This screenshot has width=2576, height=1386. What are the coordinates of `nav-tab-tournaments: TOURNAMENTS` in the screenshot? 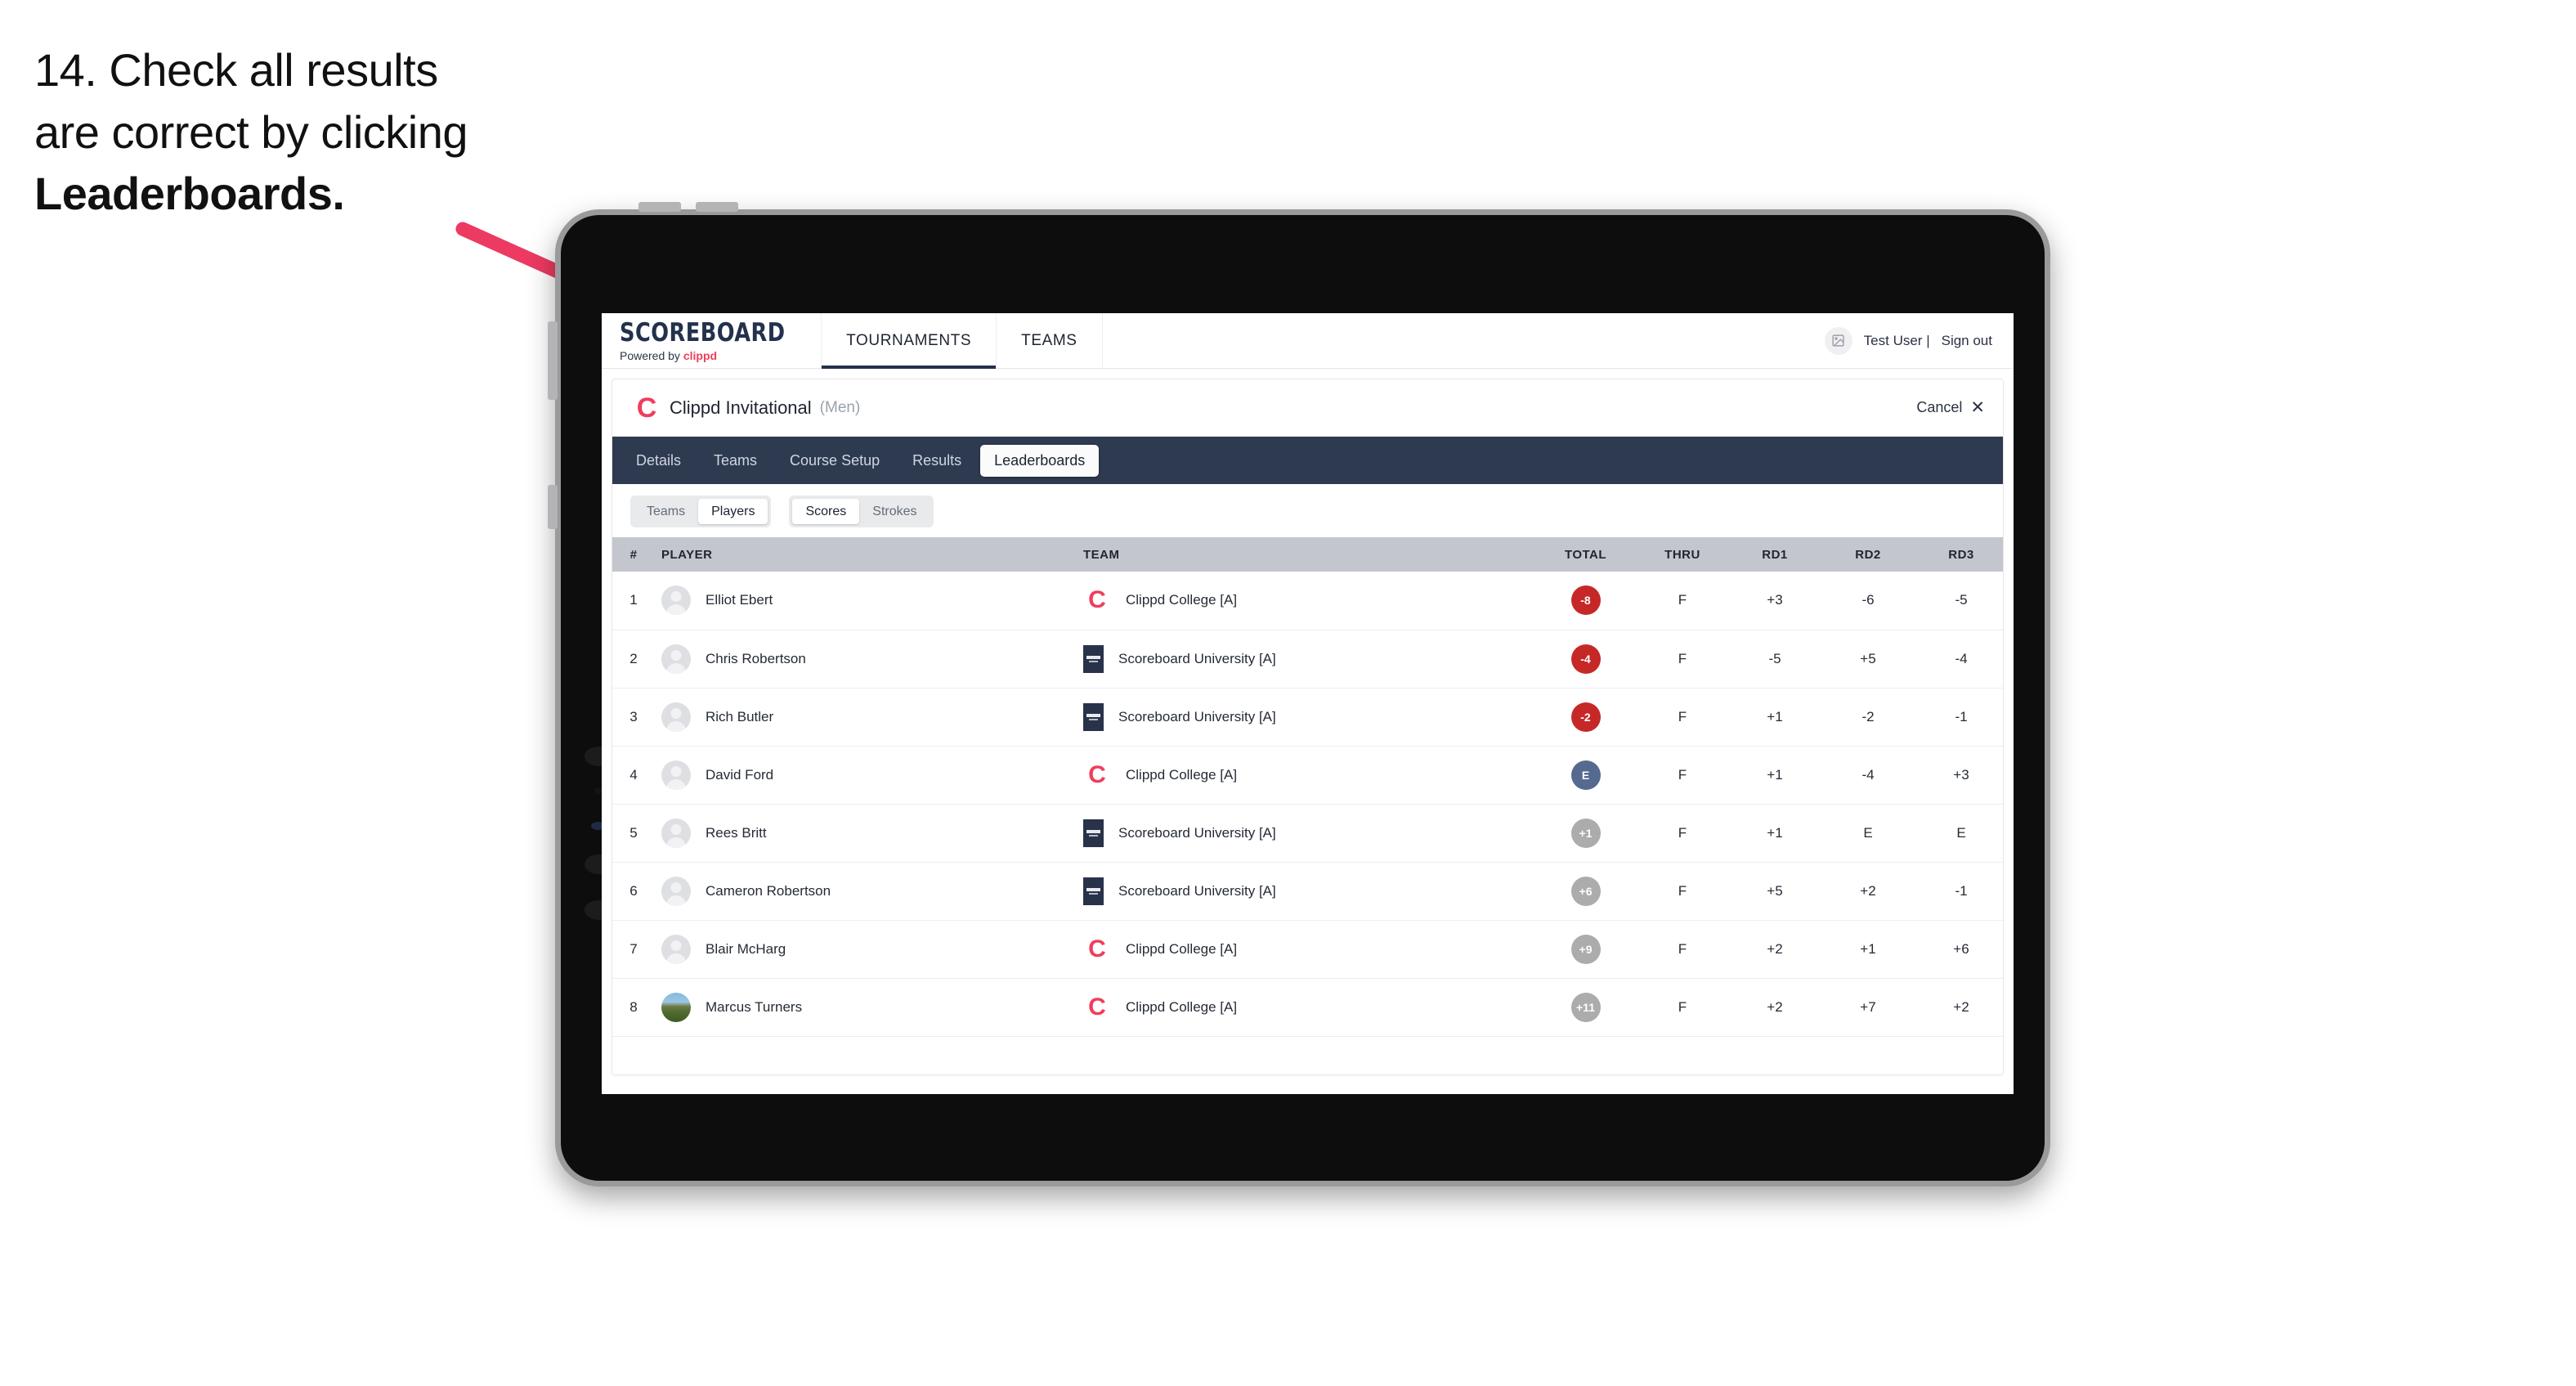 It's located at (909, 341).